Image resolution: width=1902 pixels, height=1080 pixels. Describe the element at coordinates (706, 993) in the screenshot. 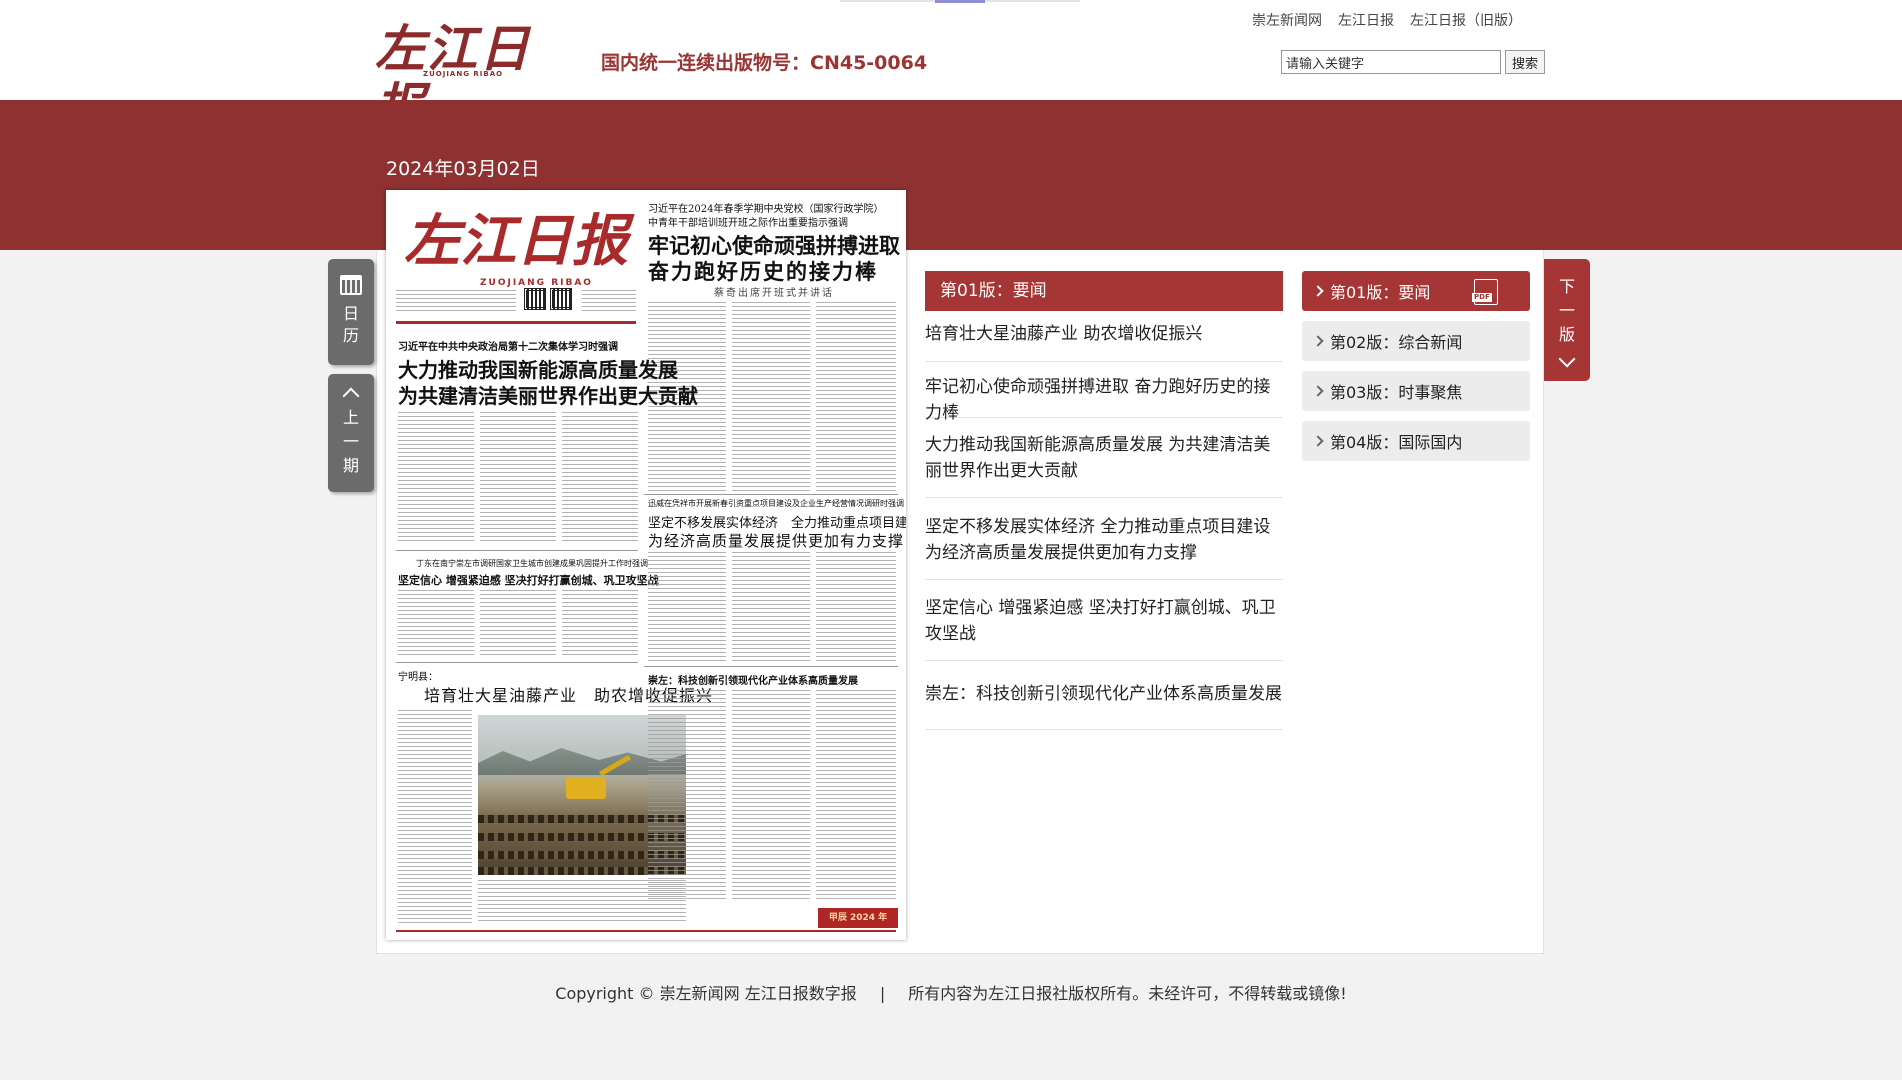

I see `footer-copyright: Copyright © 崇左新闻网 左江日报数字报` at that location.